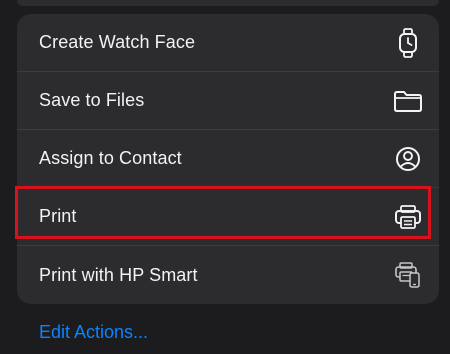  What do you see at coordinates (408, 101) in the screenshot?
I see `folder-icon` at bounding box center [408, 101].